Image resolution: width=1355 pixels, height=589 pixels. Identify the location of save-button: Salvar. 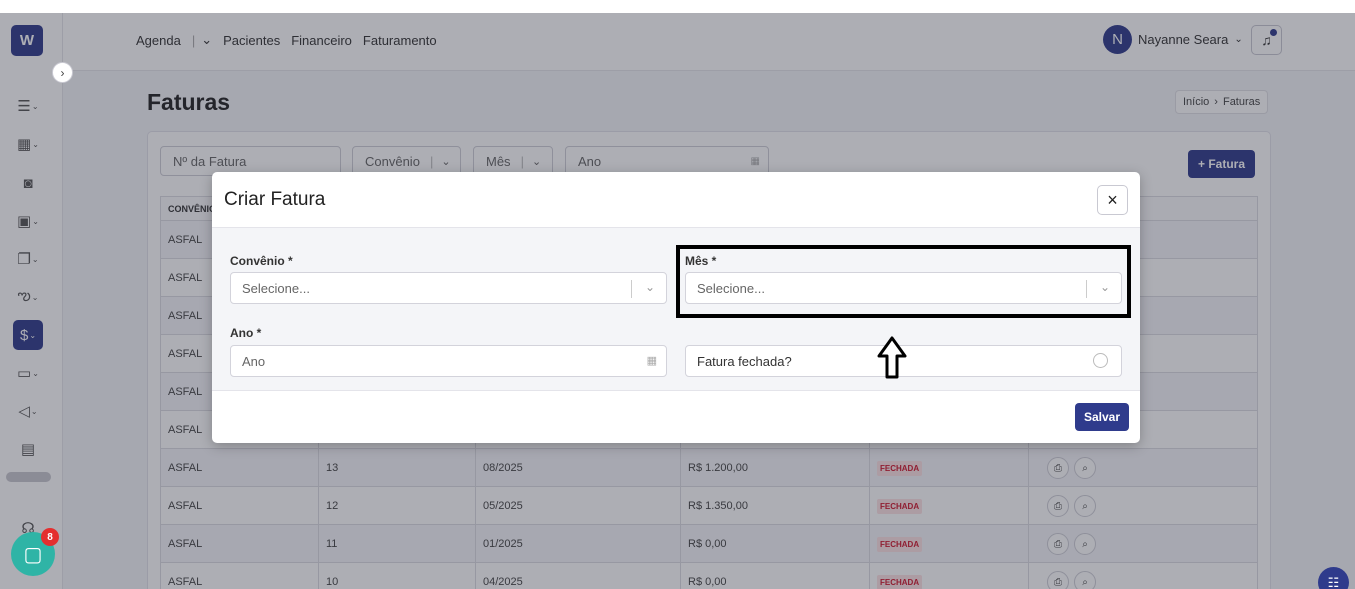
(1102, 417).